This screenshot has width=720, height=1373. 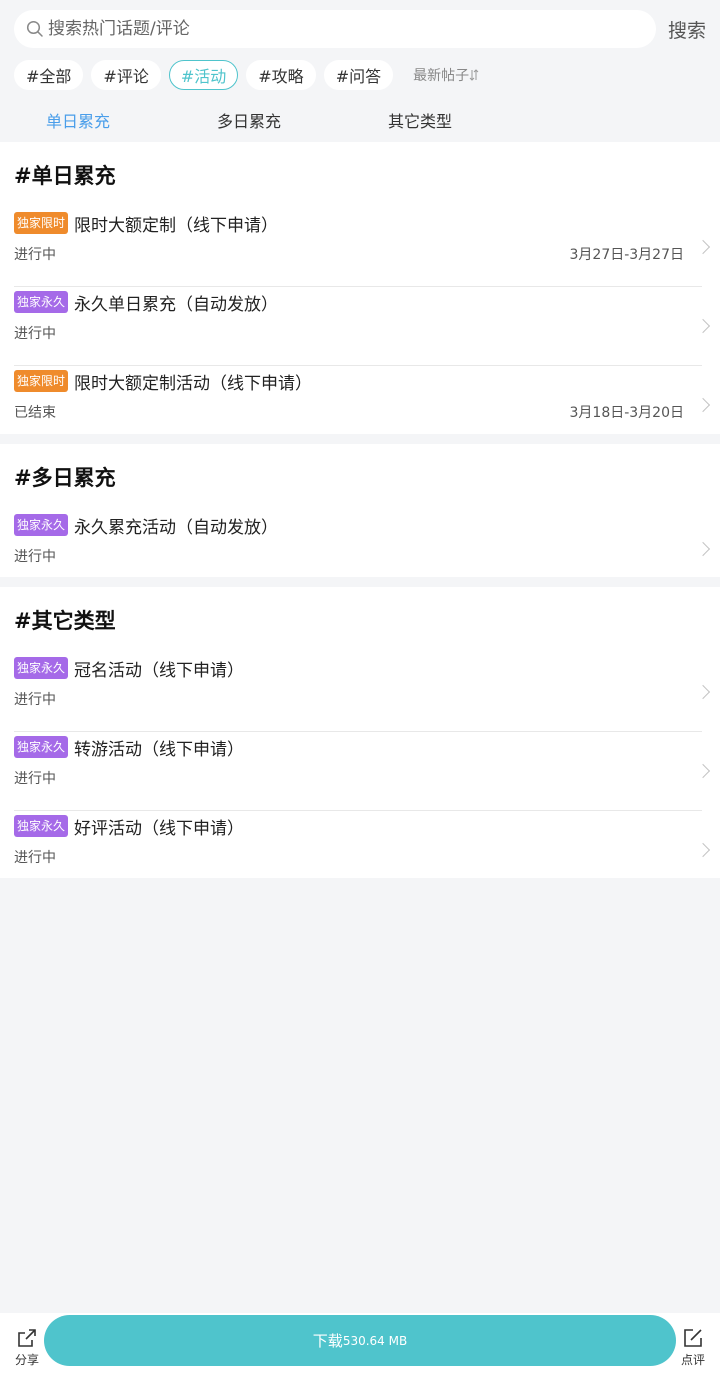 I want to click on item-title: 永久单日累充（自动发放）, so click(x=176, y=304).